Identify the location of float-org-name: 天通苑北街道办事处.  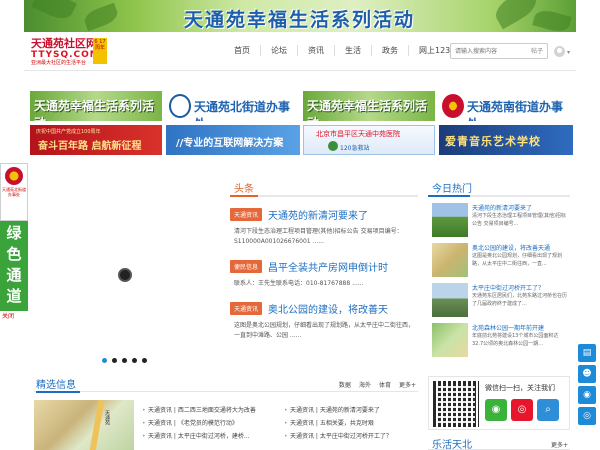
(14, 192).